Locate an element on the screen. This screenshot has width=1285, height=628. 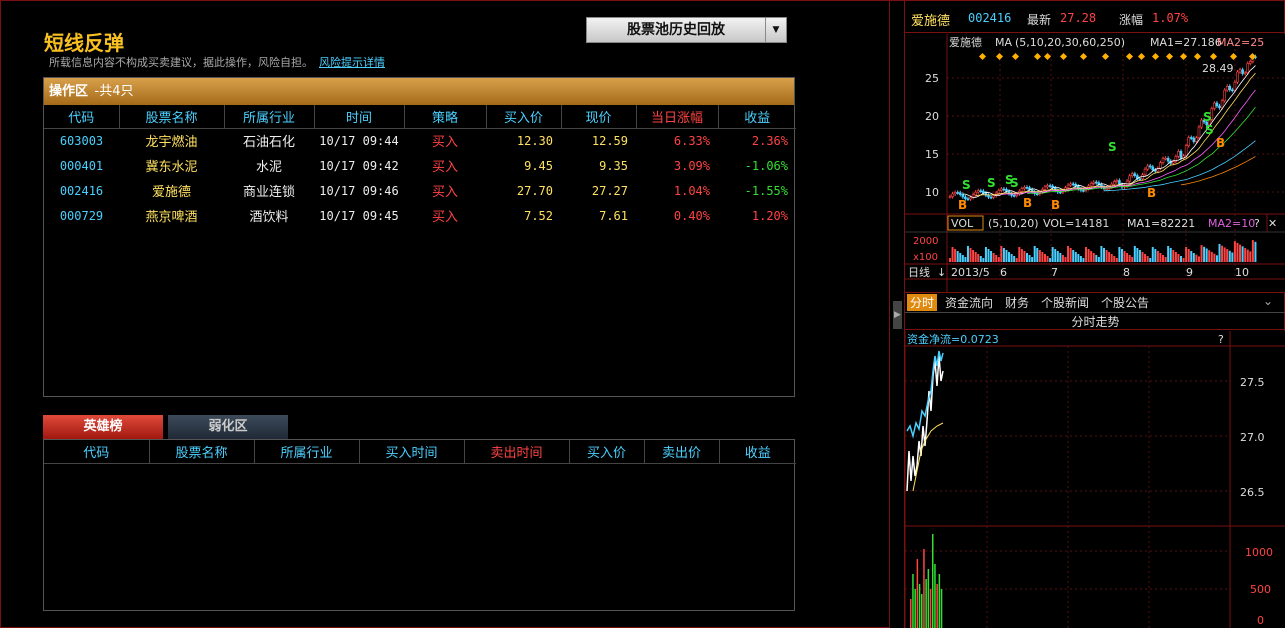
hero-col-sell-price: 卖出价 is located at coordinates (681, 451).